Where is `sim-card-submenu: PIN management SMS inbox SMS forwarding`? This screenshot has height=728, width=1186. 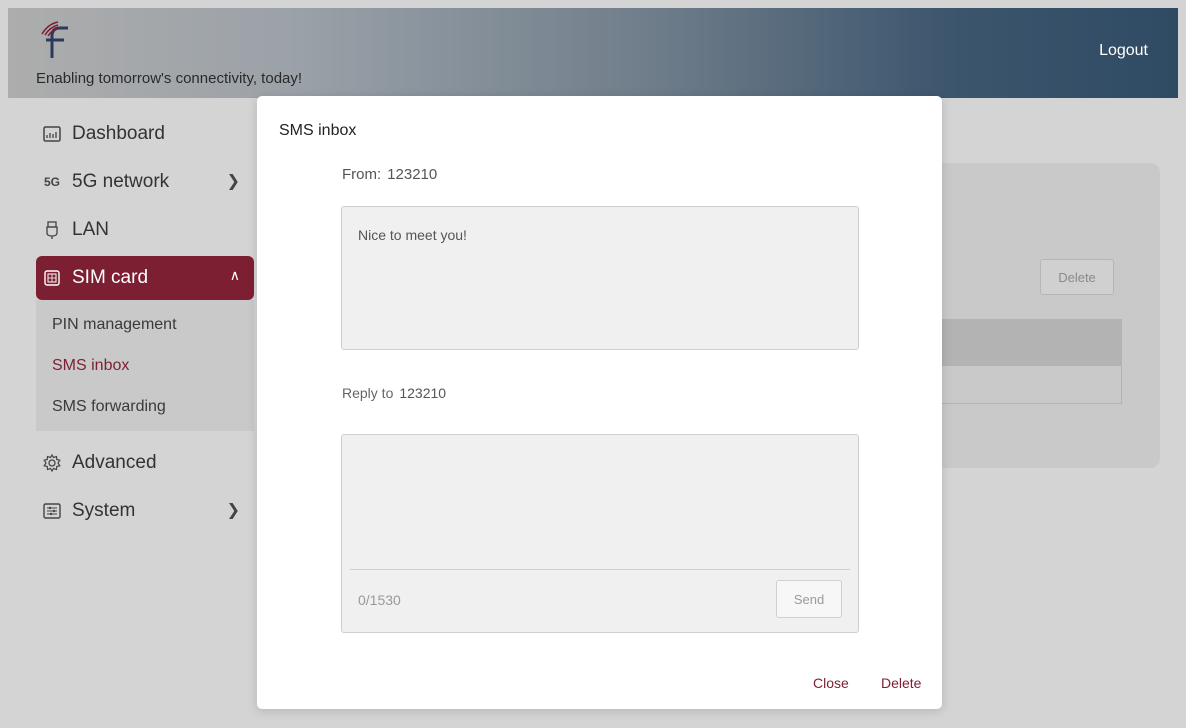 sim-card-submenu: PIN management SMS inbox SMS forwarding is located at coordinates (145, 365).